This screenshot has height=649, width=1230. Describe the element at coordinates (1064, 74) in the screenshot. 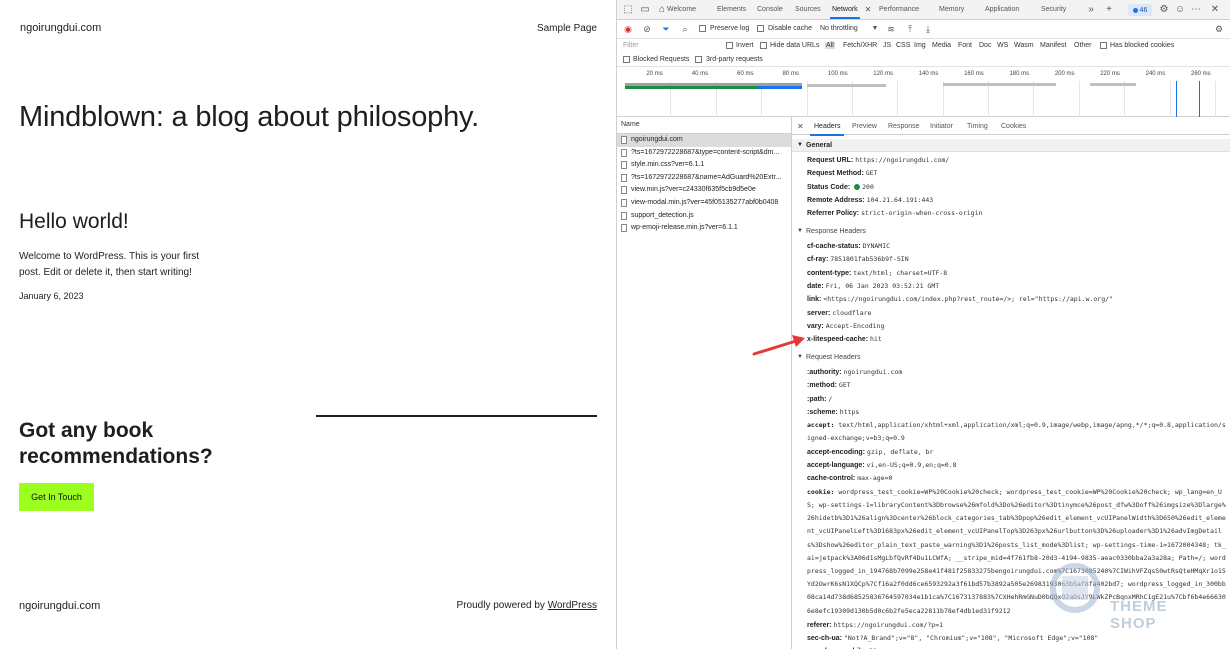

I see `timeline-tick-label: 200 ms` at that location.